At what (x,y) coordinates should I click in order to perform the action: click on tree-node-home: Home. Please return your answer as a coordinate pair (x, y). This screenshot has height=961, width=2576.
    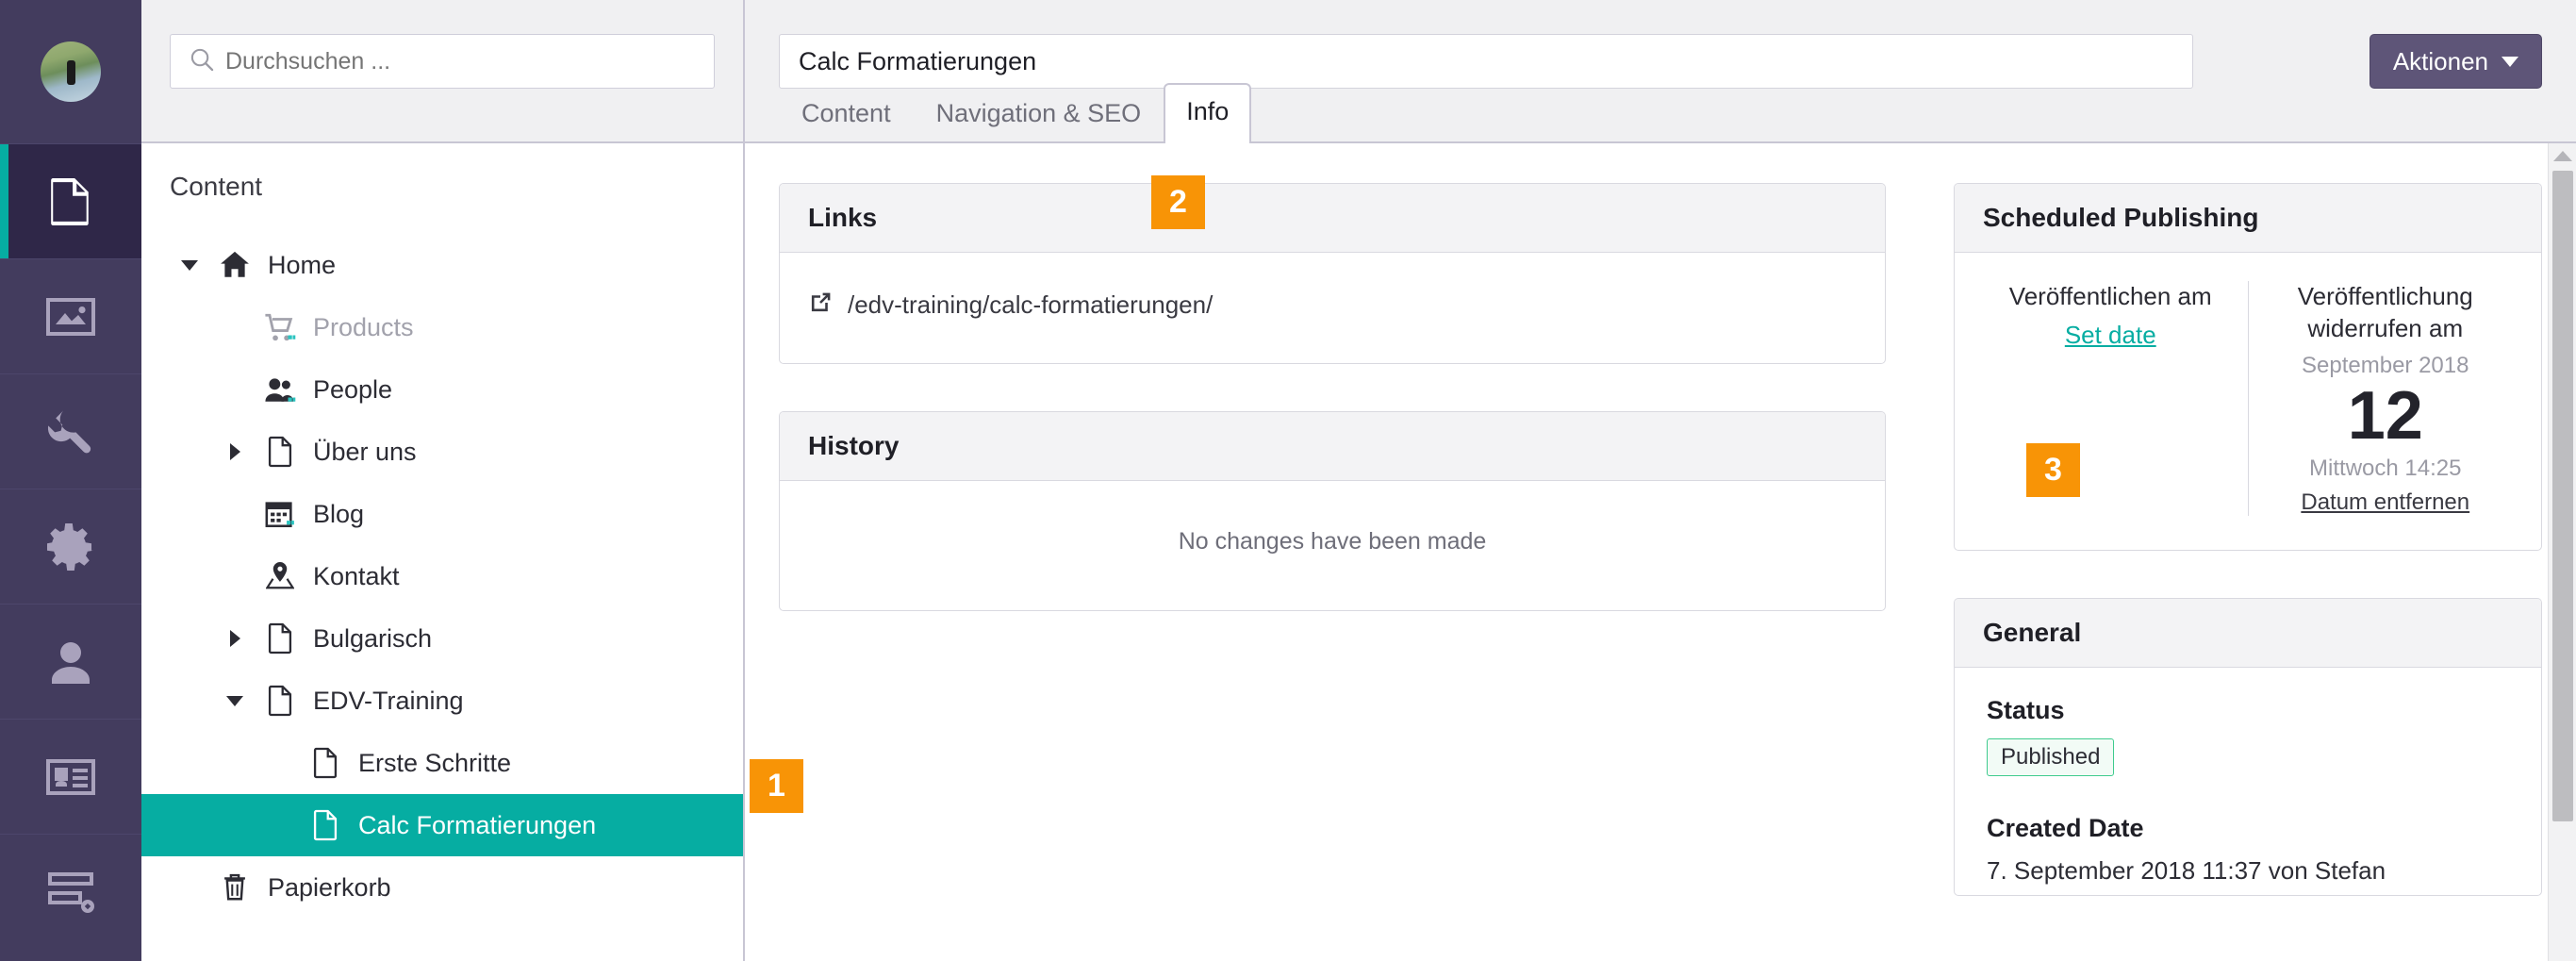
    Looking at the image, I should click on (442, 265).